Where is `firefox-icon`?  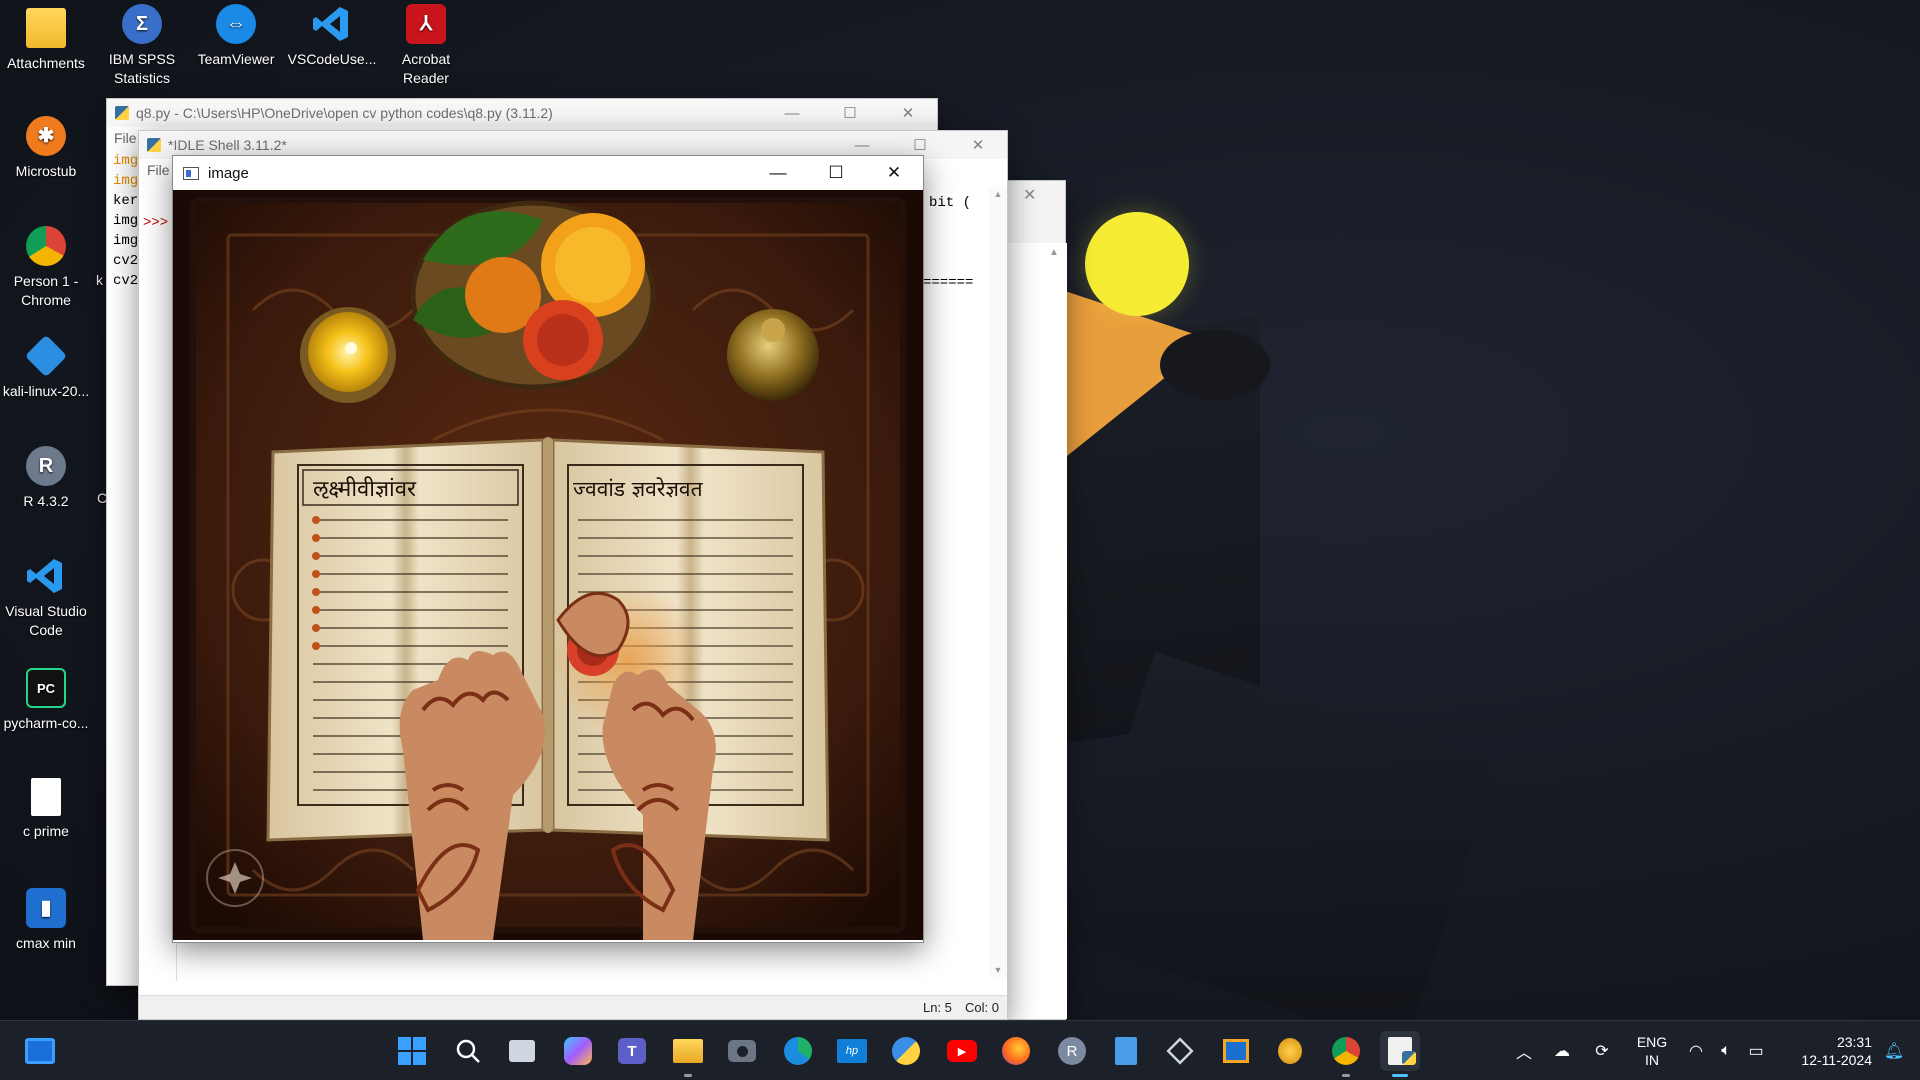 firefox-icon is located at coordinates (1016, 1051).